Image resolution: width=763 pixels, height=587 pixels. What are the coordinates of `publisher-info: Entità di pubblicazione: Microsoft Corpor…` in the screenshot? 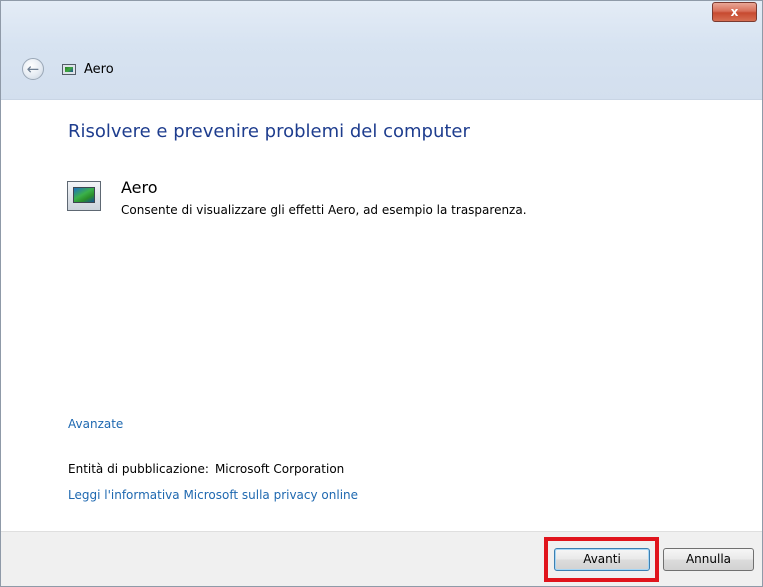 It's located at (206, 469).